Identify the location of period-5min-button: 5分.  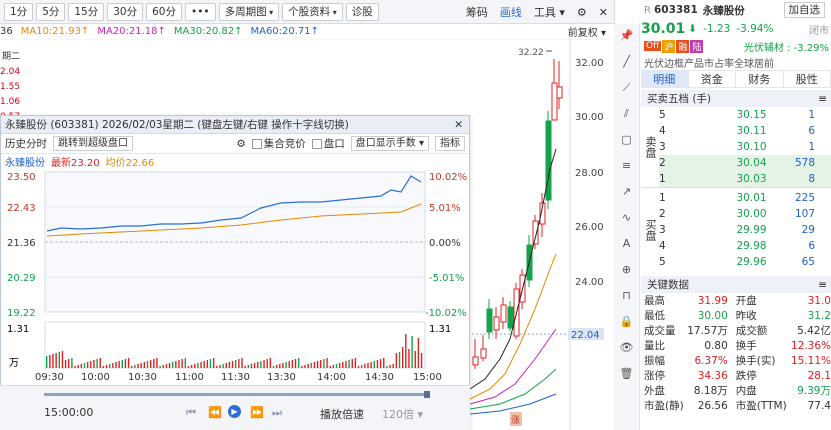
(51, 11).